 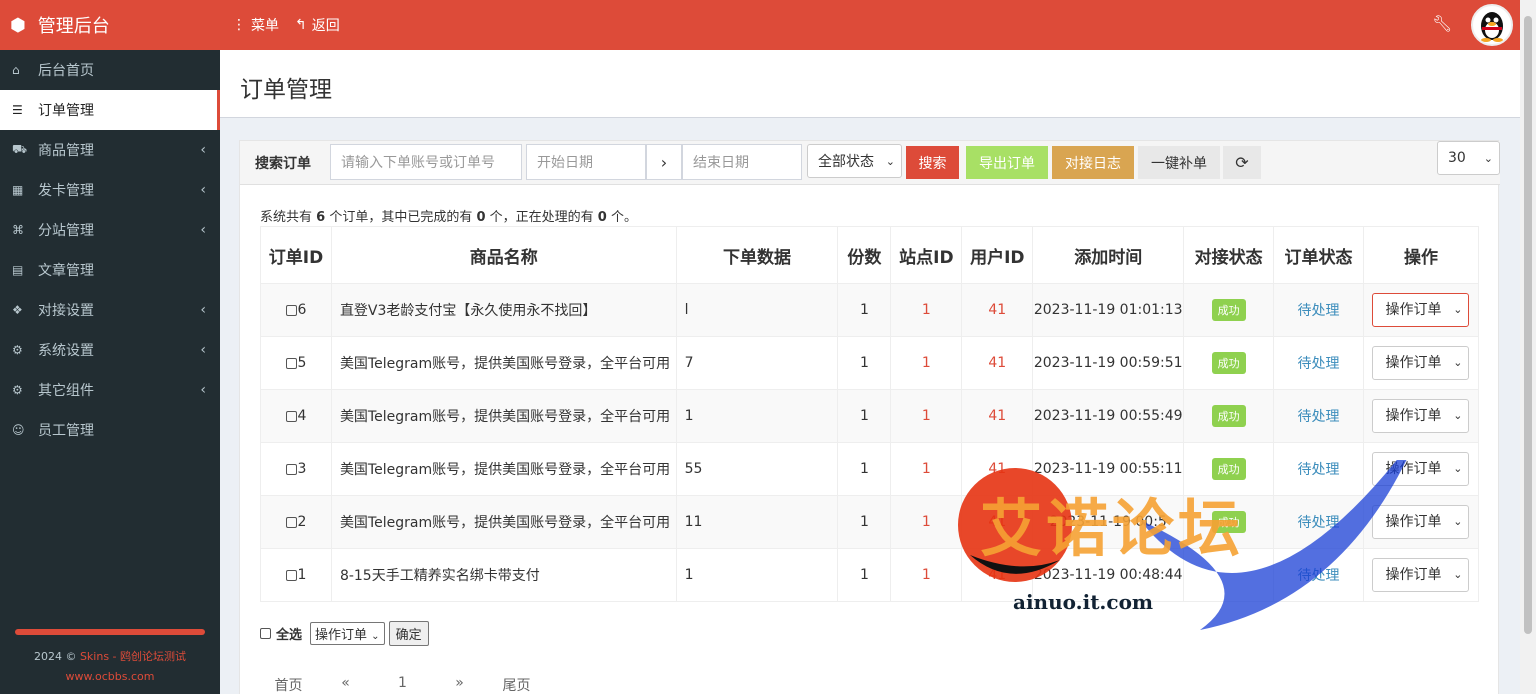 What do you see at coordinates (541, 217) in the screenshot?
I see `summary-text: 个，正在处理的有` at bounding box center [541, 217].